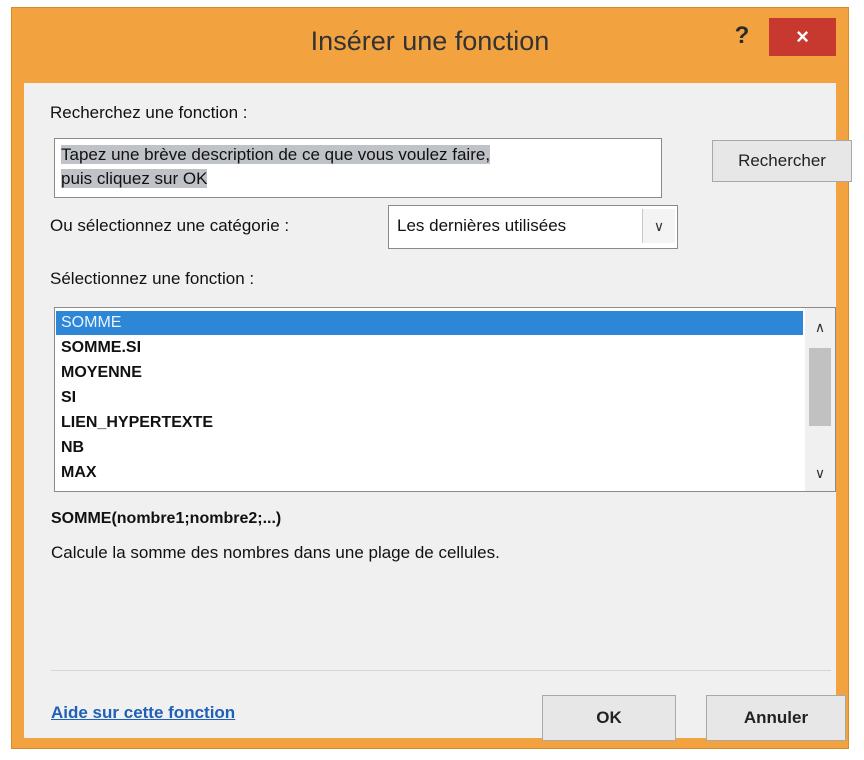 The width and height of the screenshot is (864, 760). Describe the element at coordinates (152, 278) in the screenshot. I see `function-list-label: Sélectionnez une fonction :` at that location.